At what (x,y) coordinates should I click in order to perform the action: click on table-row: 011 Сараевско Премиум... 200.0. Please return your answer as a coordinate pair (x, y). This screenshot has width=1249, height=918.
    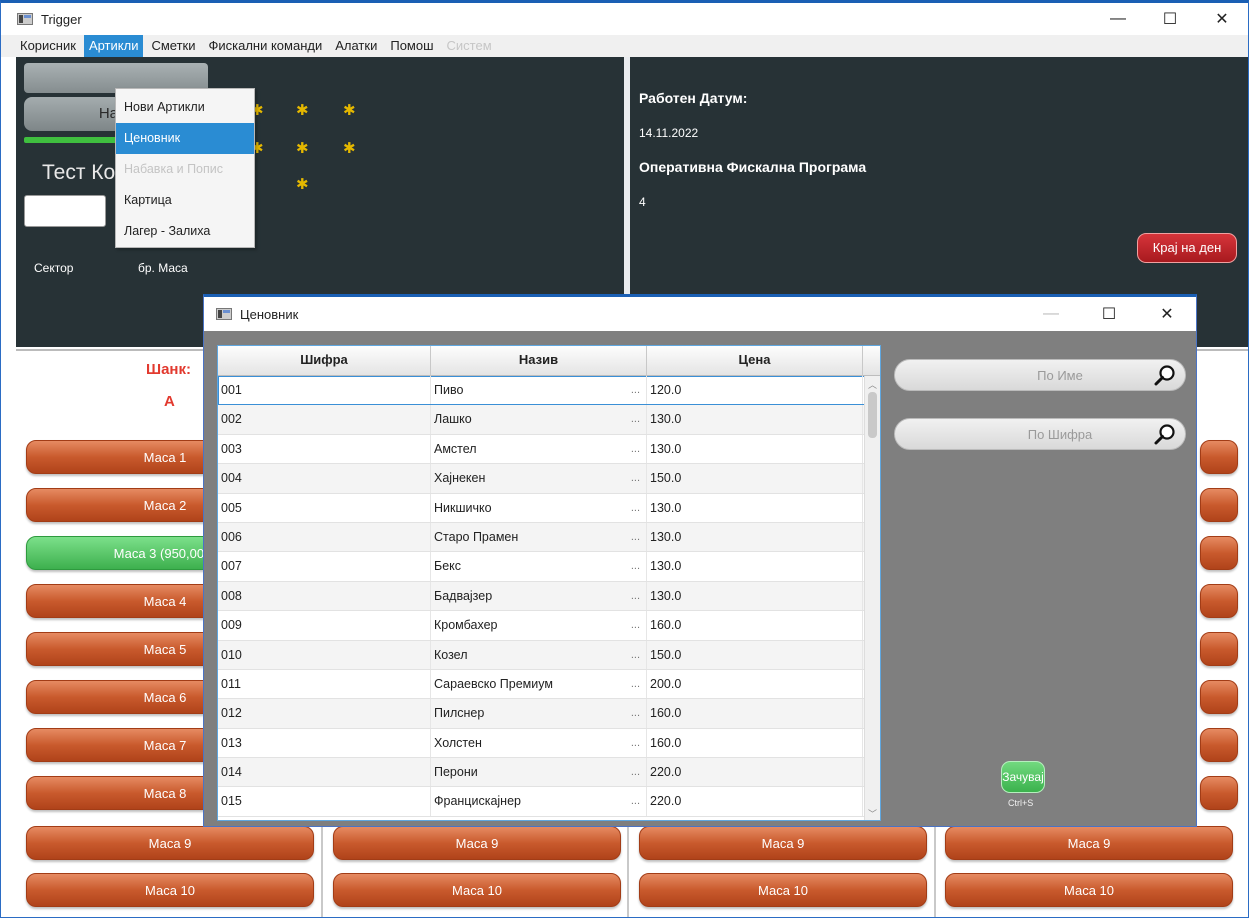
    Looking at the image, I should click on (549, 684).